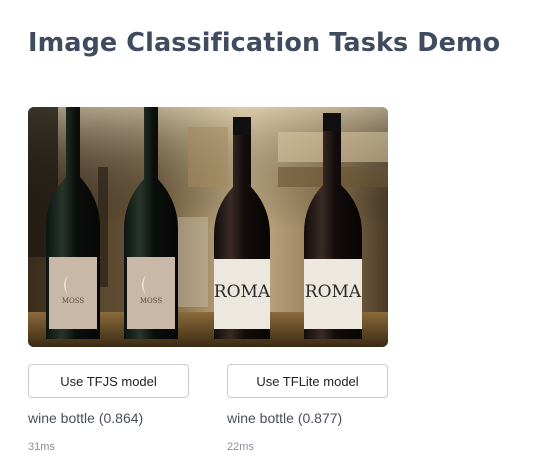 The image size is (539, 466). What do you see at coordinates (264, 43) in the screenshot?
I see `page-title: Image Classification Tasks Demo` at bounding box center [264, 43].